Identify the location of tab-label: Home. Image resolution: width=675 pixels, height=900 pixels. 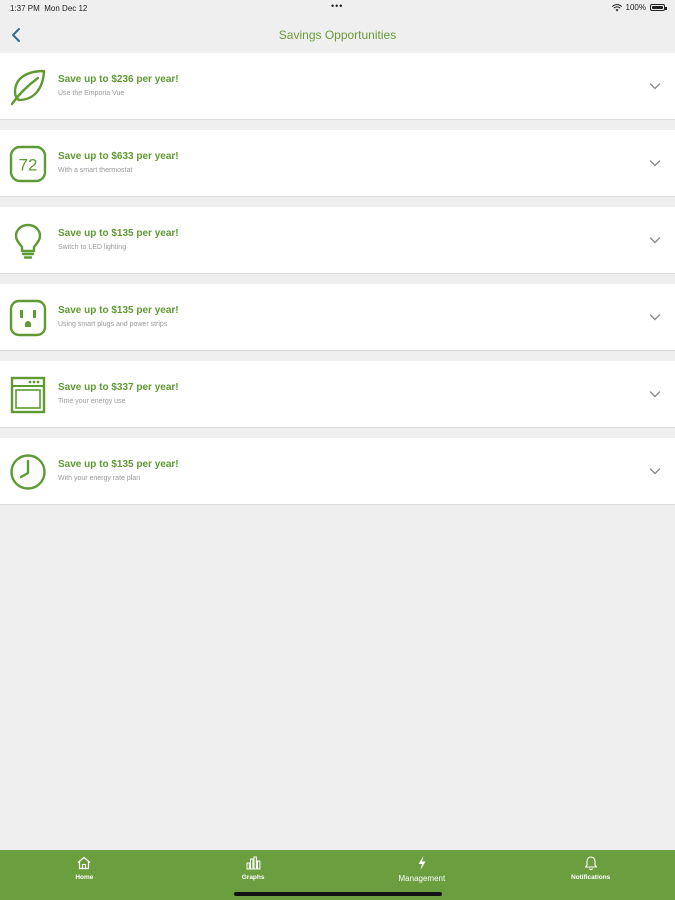
(84, 877).